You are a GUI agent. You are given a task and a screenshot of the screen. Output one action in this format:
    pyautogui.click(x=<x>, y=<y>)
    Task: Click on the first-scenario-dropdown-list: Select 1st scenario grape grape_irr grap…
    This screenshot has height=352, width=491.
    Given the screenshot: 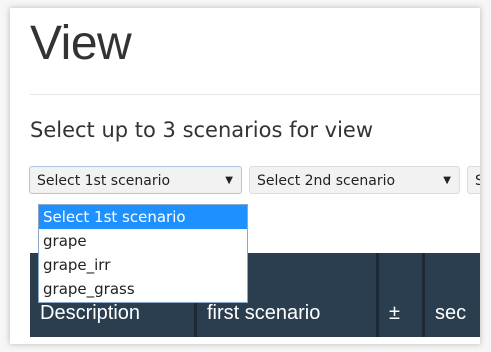 What is the action you would take?
    pyautogui.click(x=143, y=253)
    